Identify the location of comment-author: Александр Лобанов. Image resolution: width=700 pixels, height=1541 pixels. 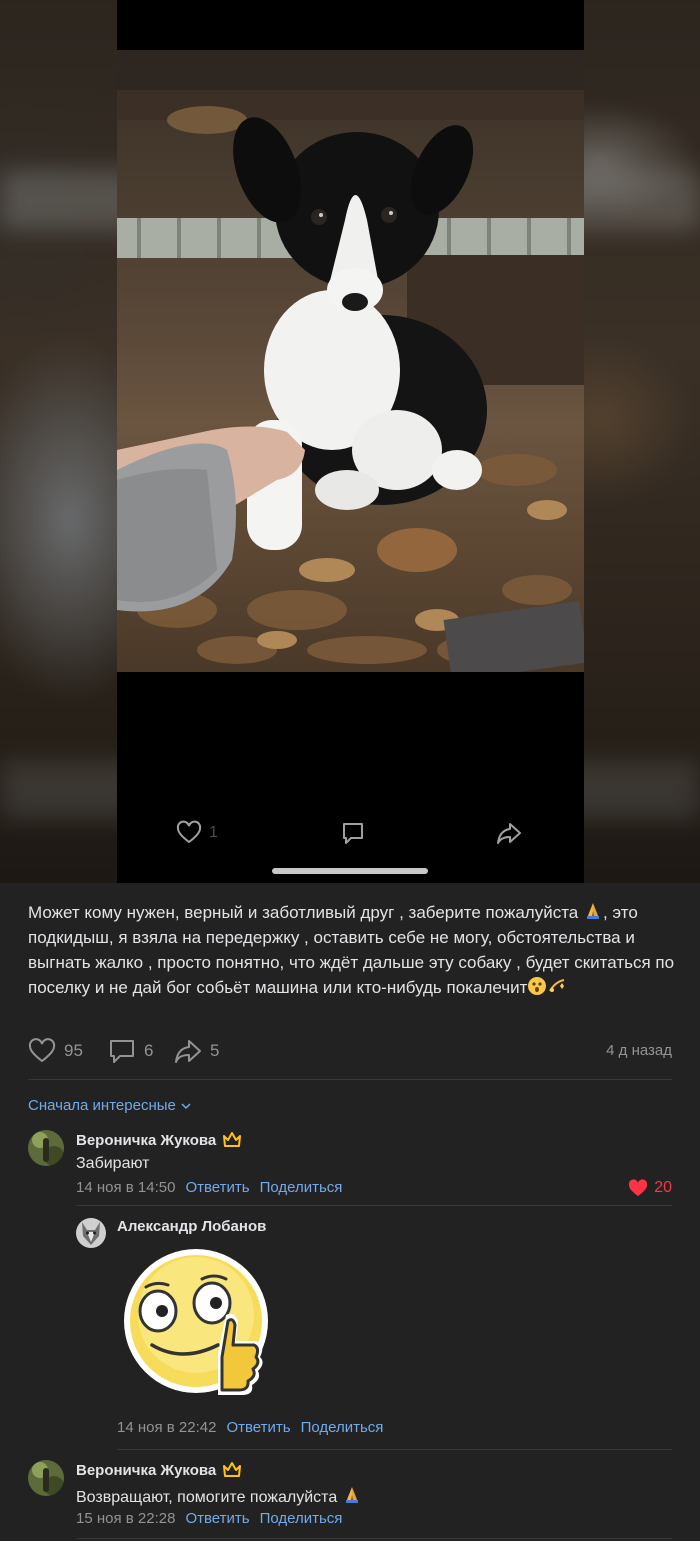
(191, 1226).